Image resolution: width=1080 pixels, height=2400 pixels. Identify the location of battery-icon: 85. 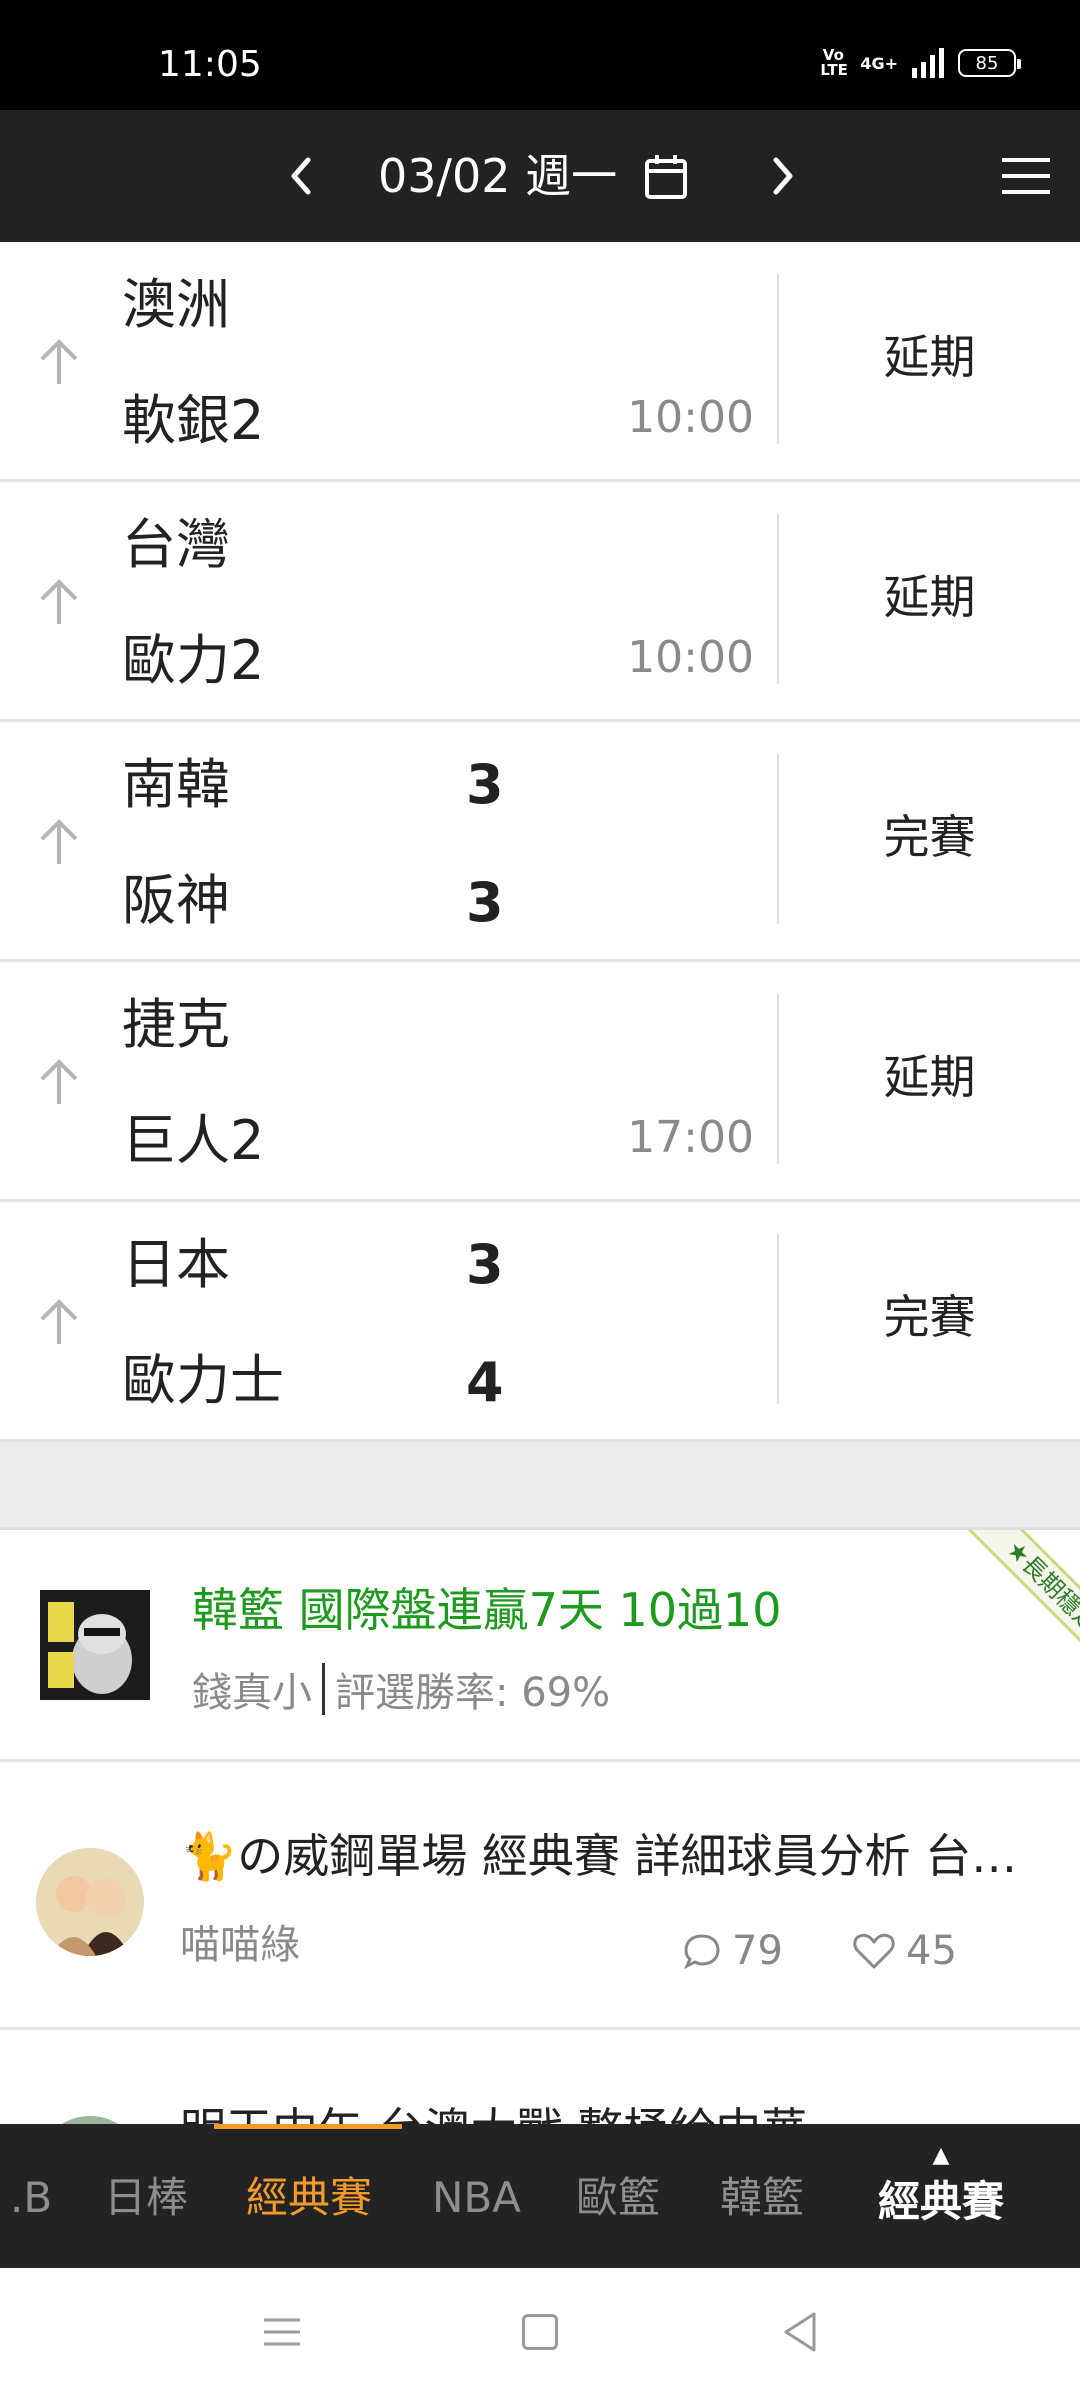
(989, 63).